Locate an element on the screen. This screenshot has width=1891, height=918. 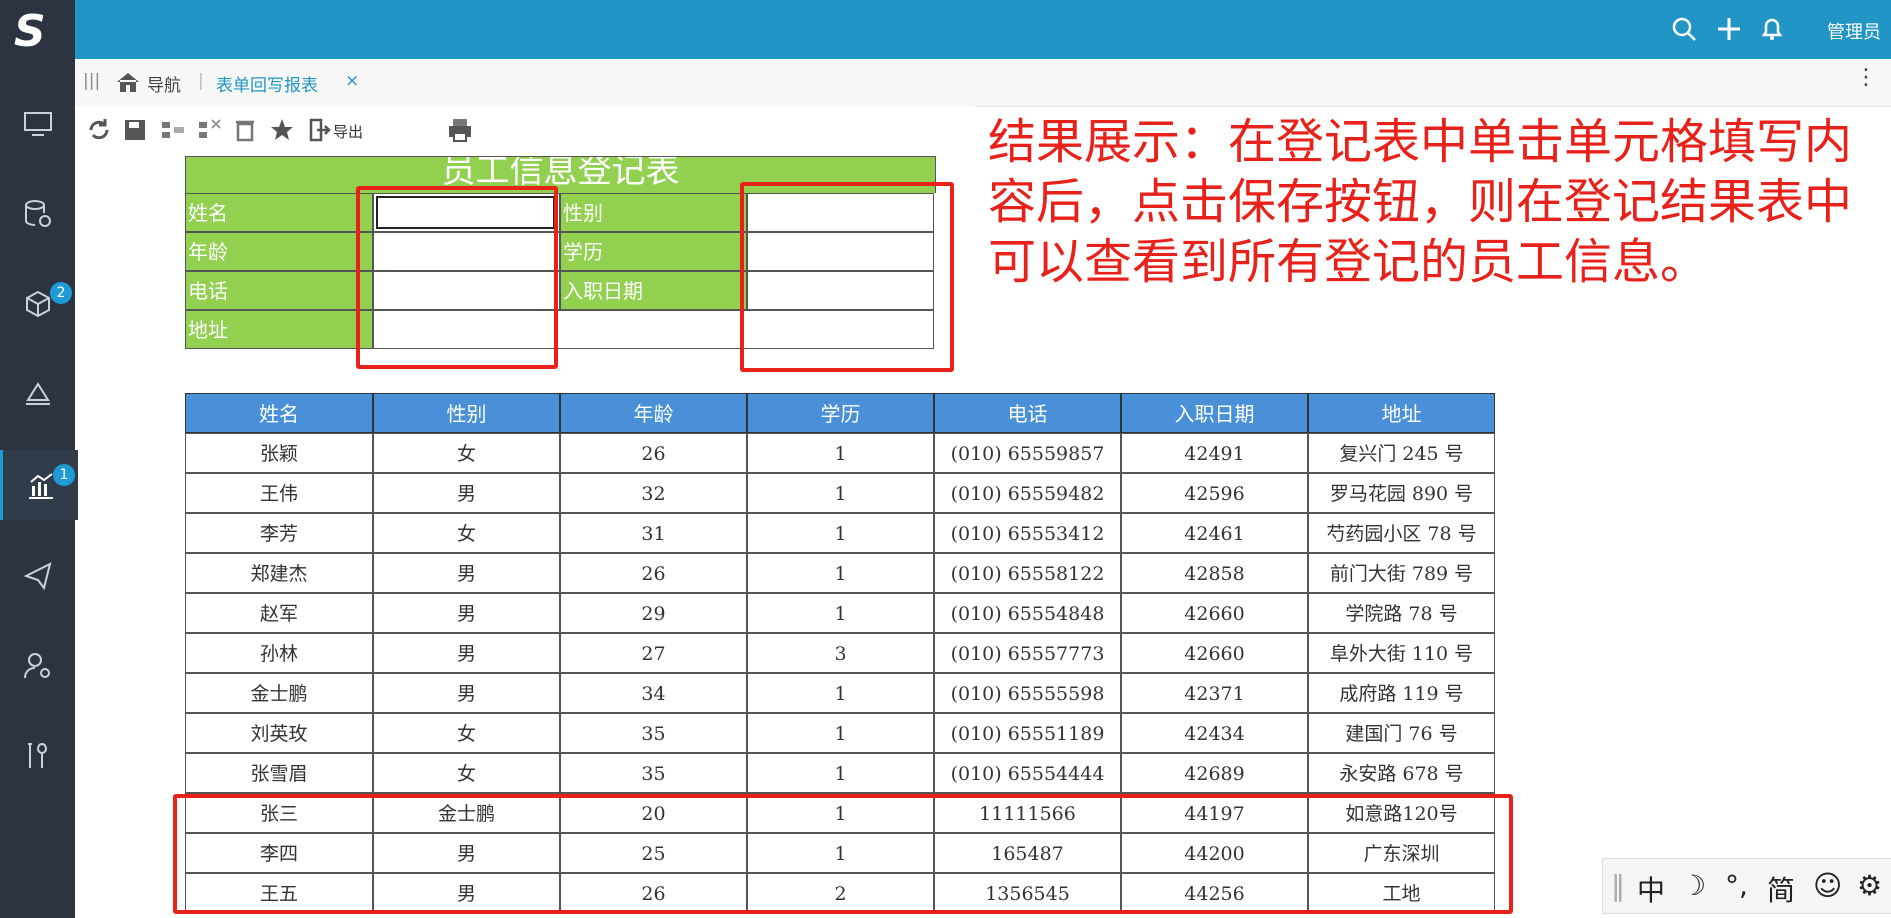
report-toolbar: 导出 is located at coordinates (525, 131).